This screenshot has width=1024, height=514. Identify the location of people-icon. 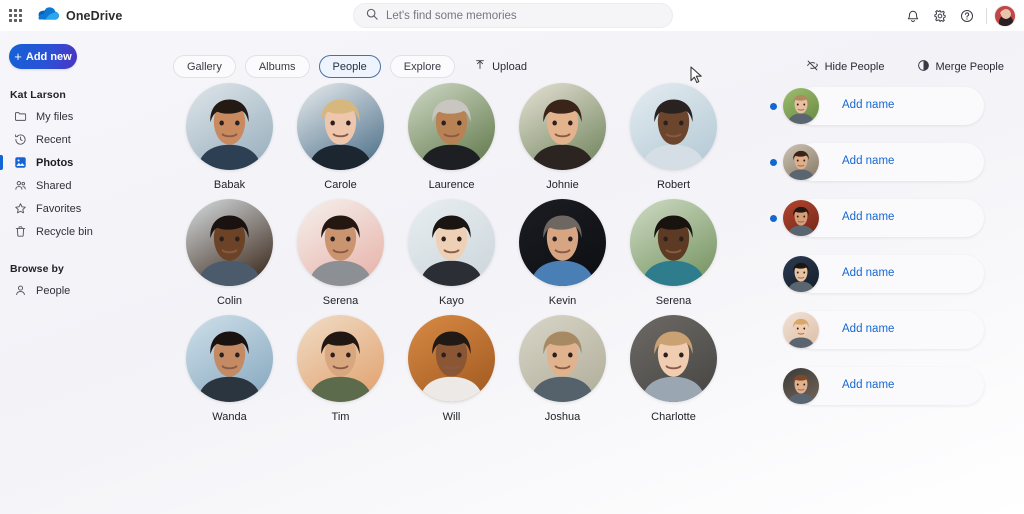
(20, 186).